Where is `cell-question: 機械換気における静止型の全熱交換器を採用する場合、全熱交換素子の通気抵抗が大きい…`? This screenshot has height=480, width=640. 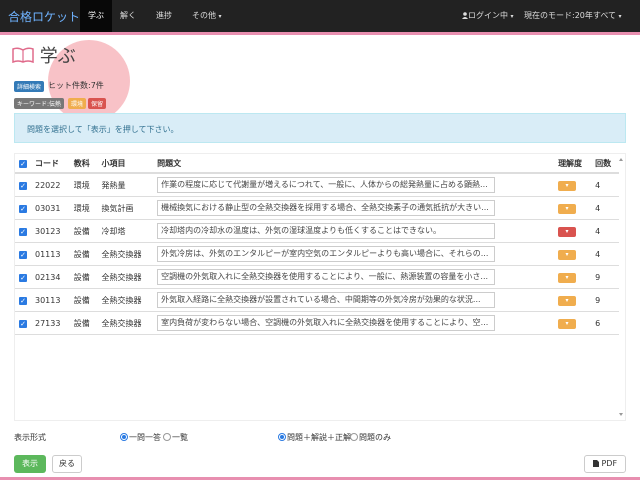 cell-question: 機械換気における静止型の全熱交換器を採用する場合、全熱交換素子の通気抵抗が大きい… is located at coordinates (326, 208).